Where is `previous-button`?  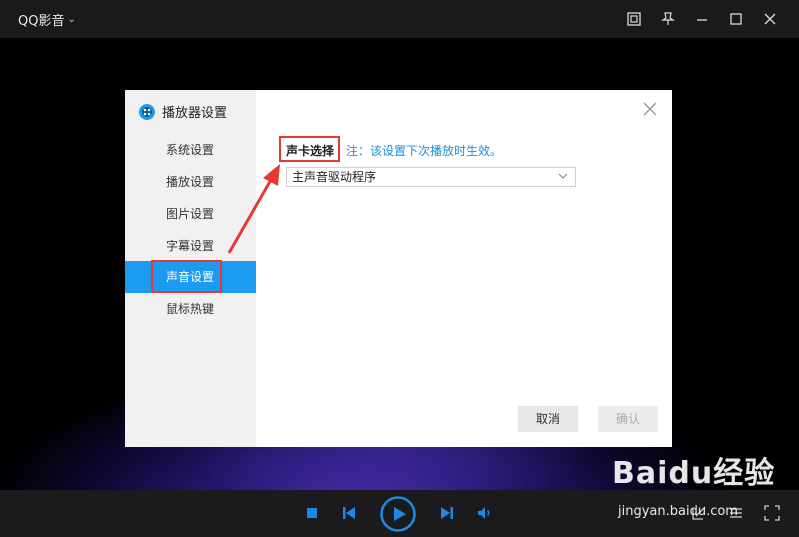
previous-button is located at coordinates (349, 513).